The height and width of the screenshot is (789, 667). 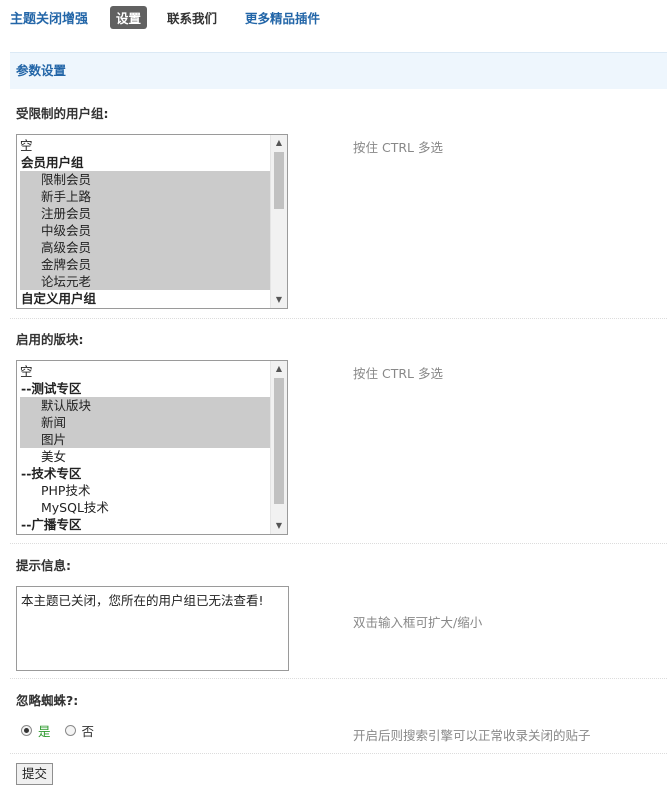 I want to click on enabled-forums-hint: 按住 CTRL 多选, so click(x=398, y=373).